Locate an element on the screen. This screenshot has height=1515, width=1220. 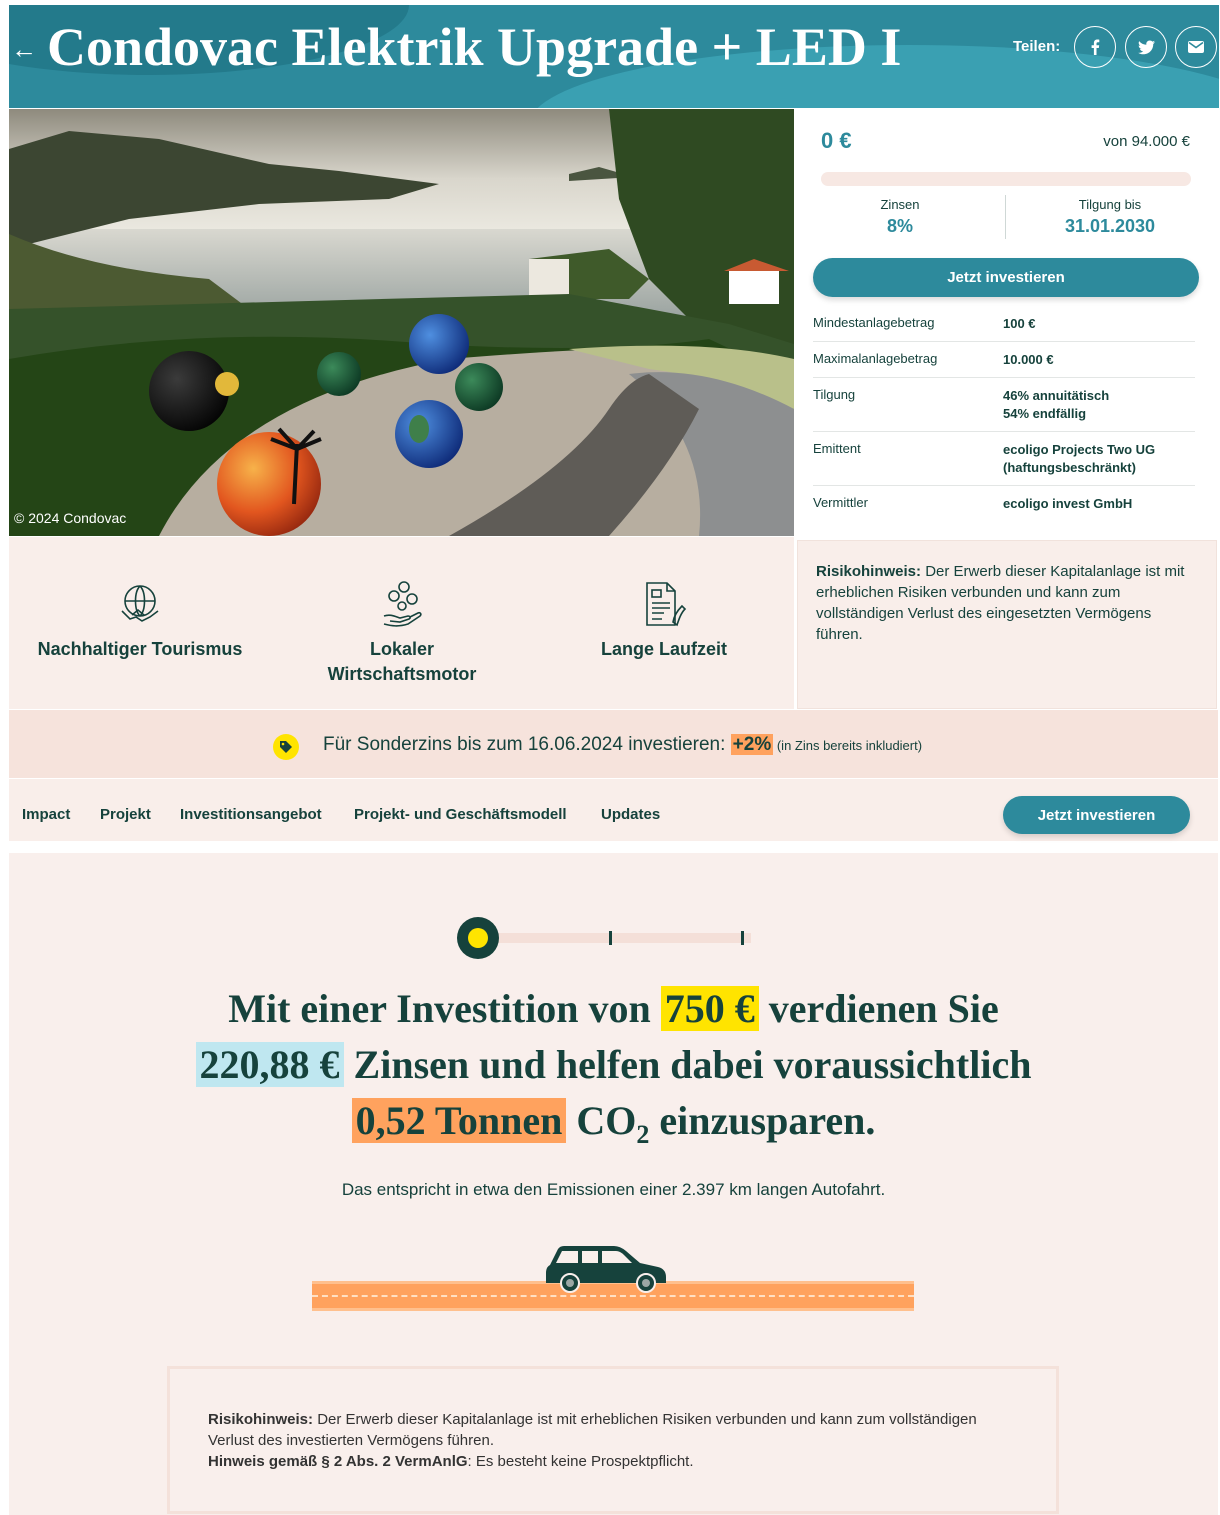
detail-value: ecoligo invest GmbH is located at coordinates (1068, 503).